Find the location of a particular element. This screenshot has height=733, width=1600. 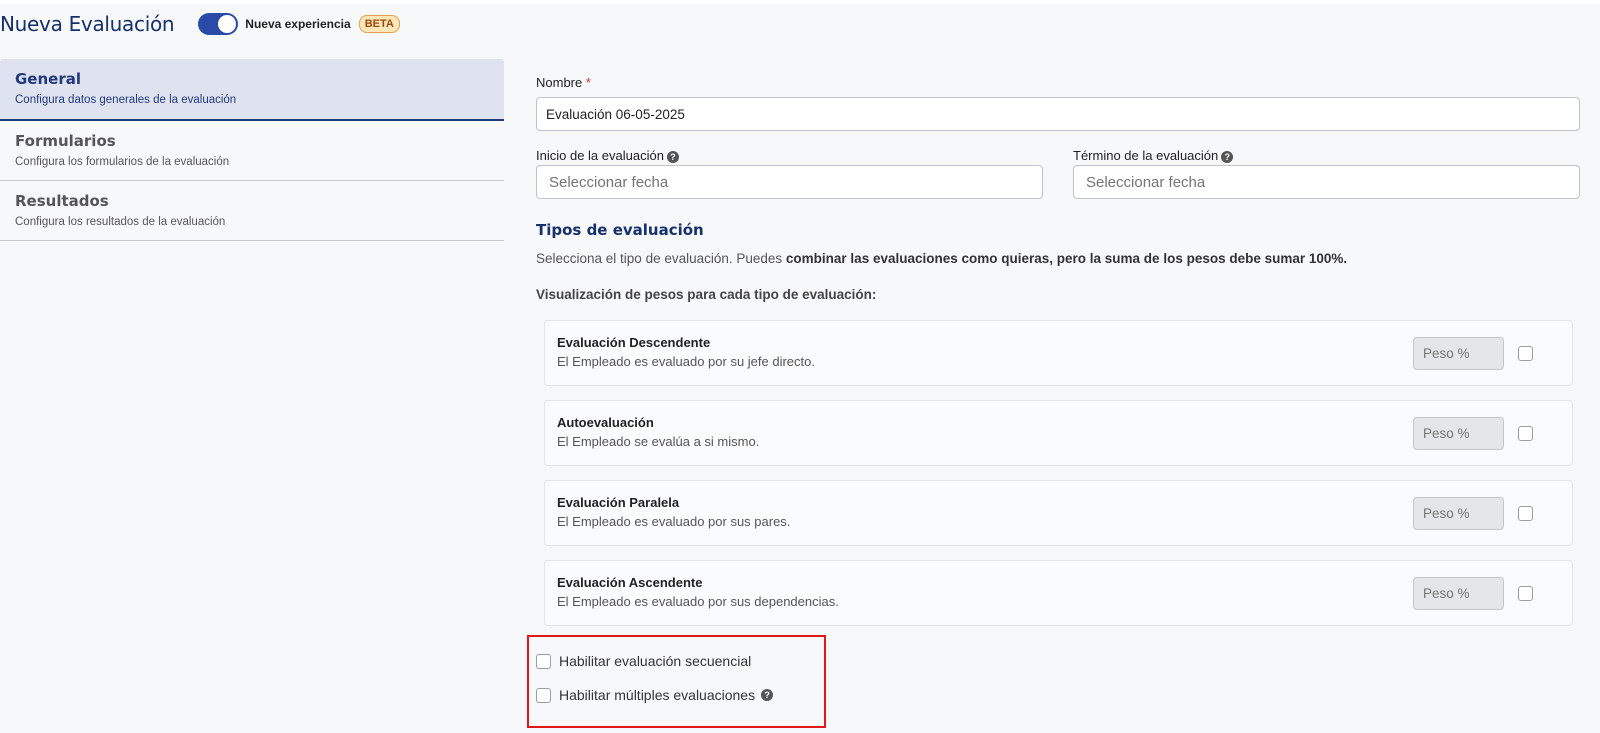

card-title: Evaluación Ascendente is located at coordinates (630, 582).